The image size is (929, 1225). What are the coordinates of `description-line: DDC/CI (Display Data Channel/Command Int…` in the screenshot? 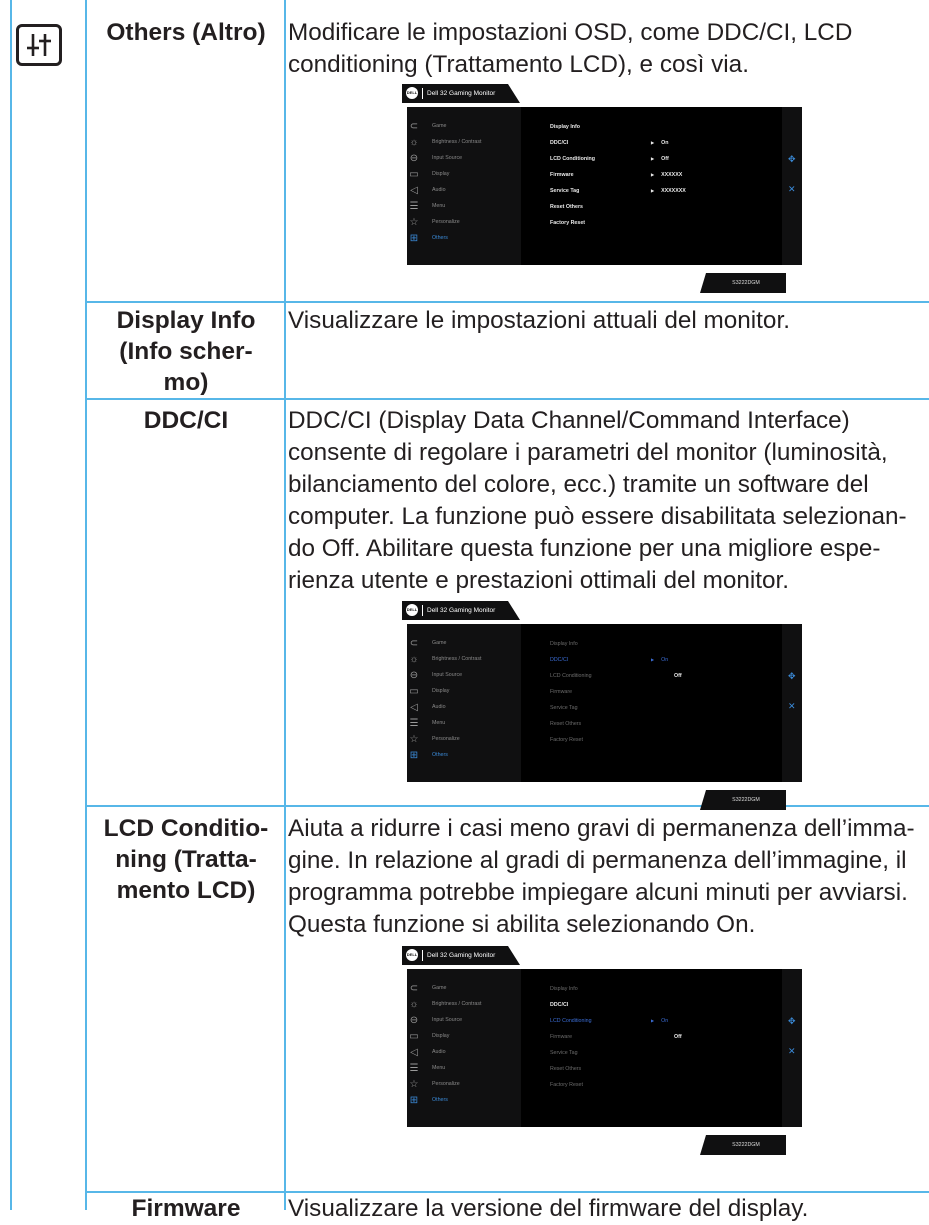 It's located at (569, 420).